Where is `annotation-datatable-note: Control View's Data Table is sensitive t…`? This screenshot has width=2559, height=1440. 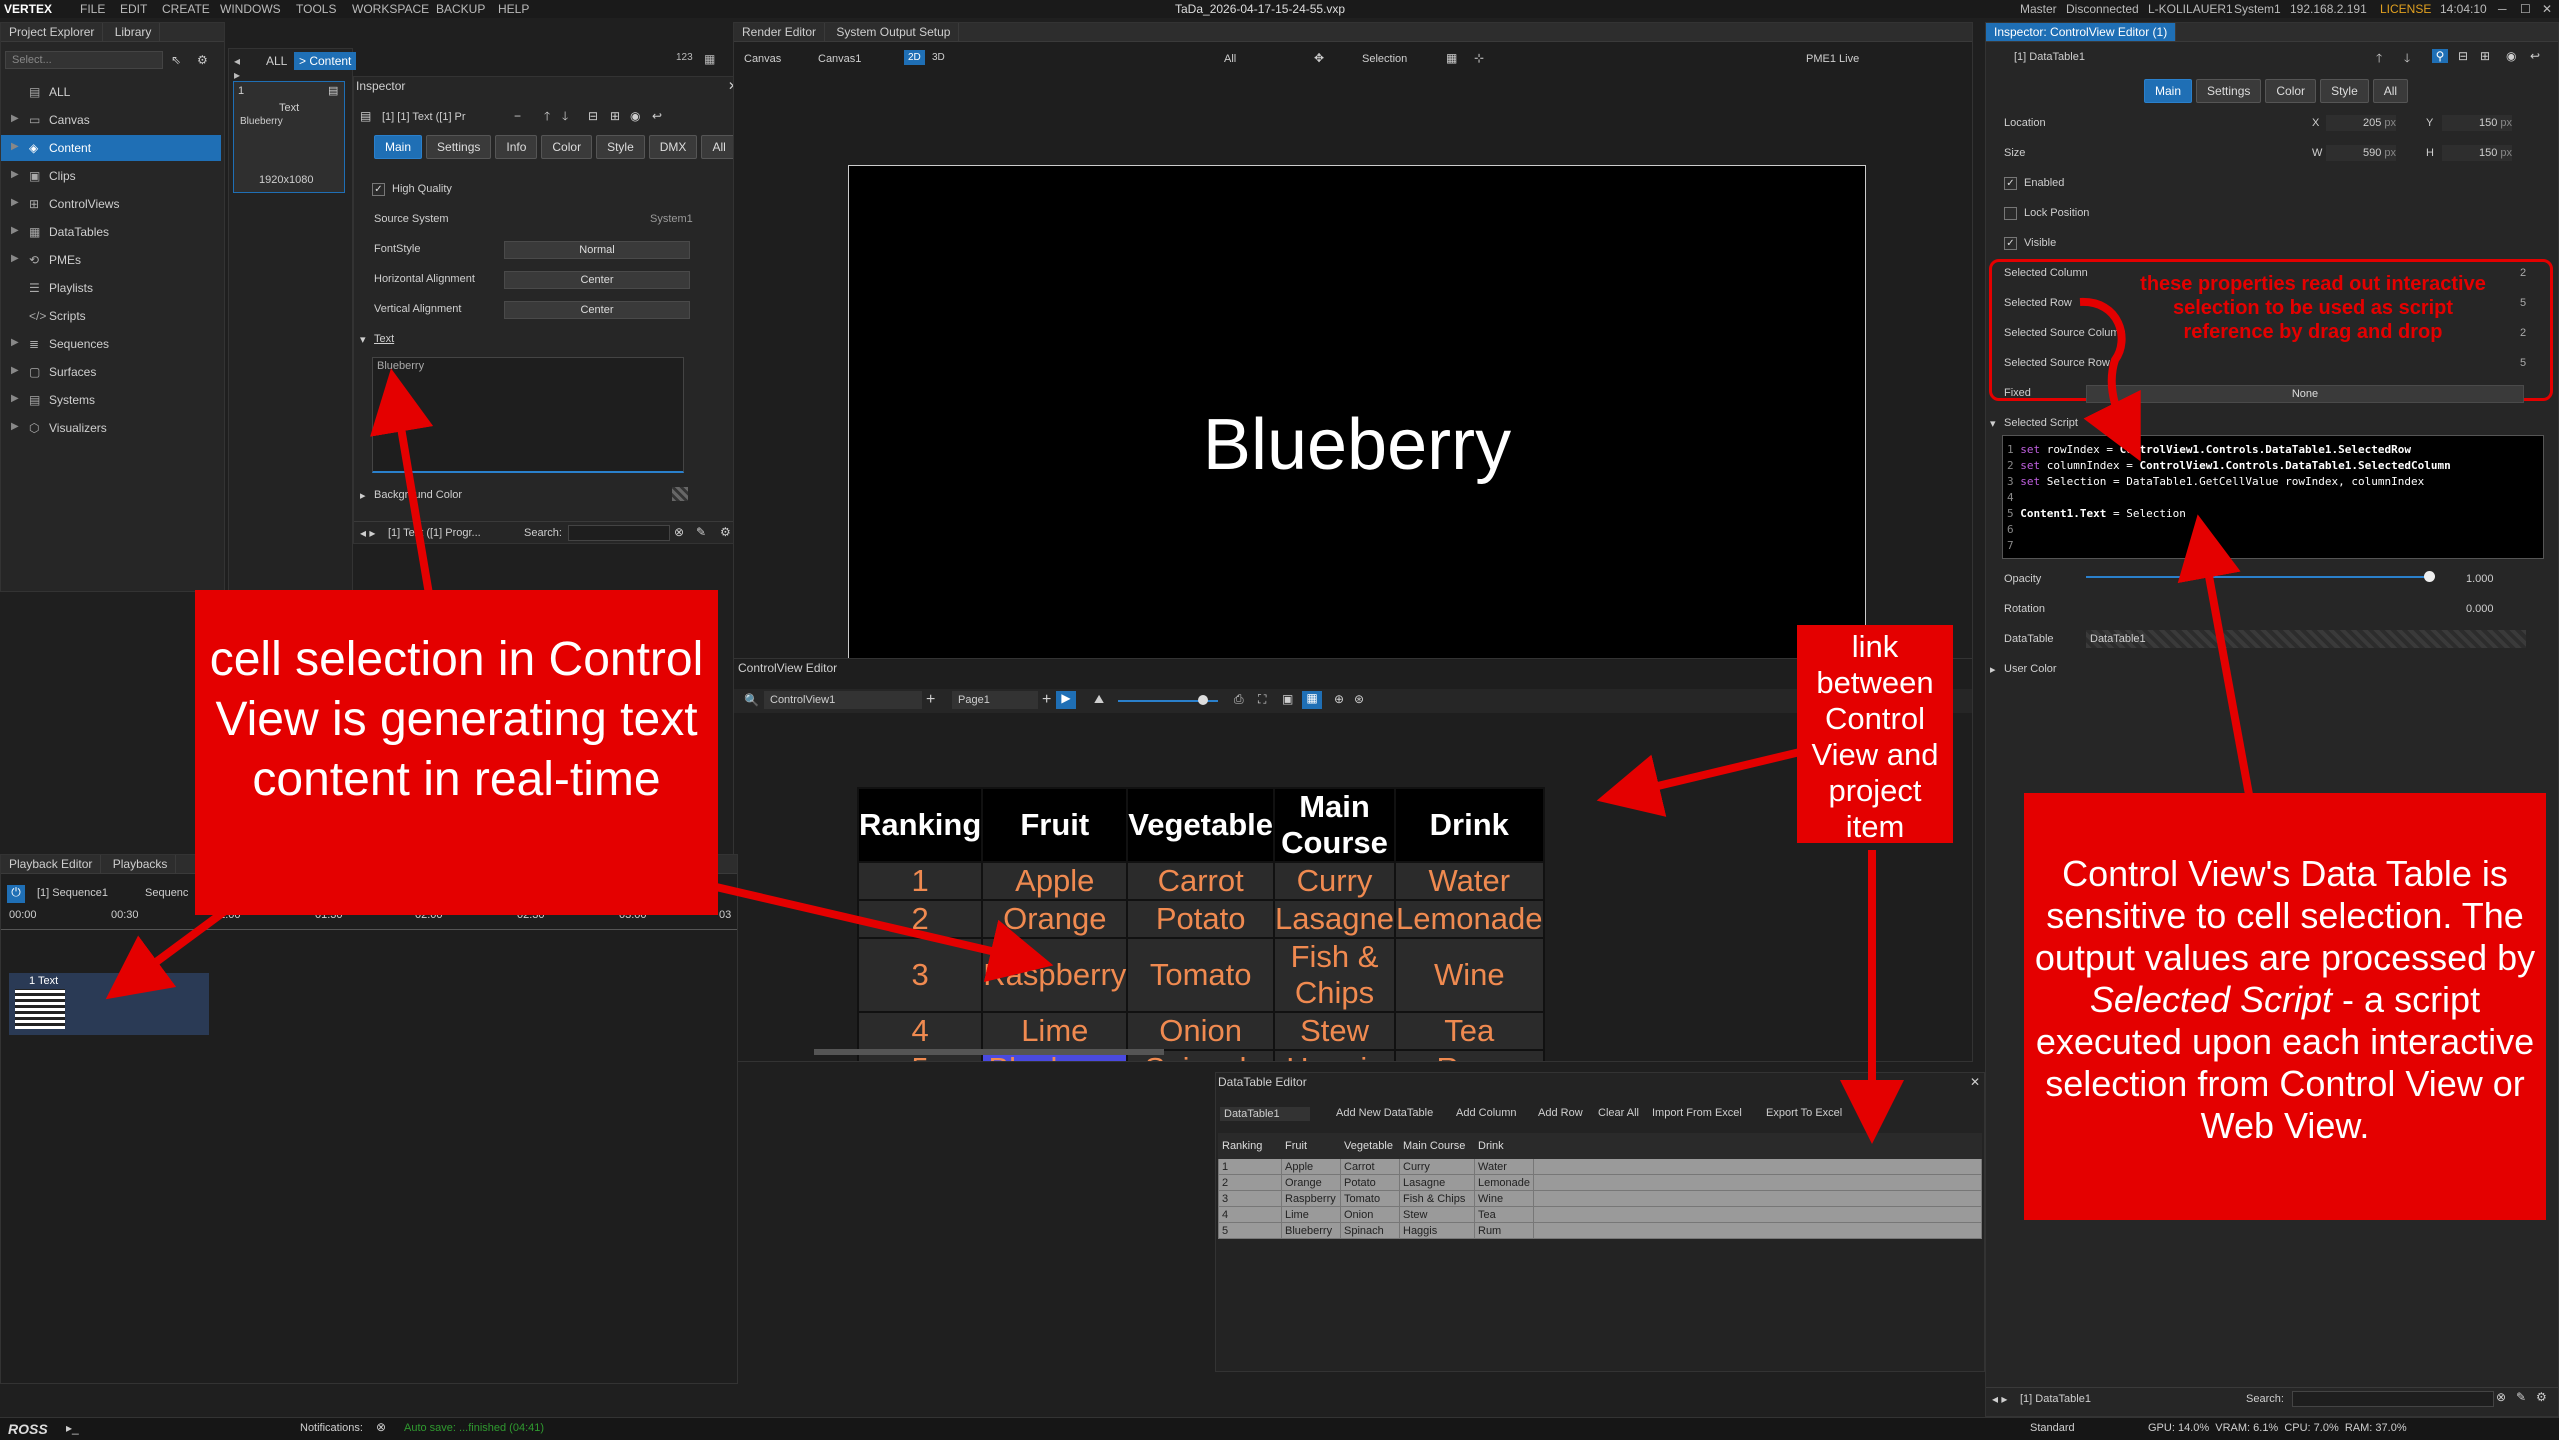
annotation-datatable-note: Control View's Data Table is sensitive t… is located at coordinates (2285, 1006).